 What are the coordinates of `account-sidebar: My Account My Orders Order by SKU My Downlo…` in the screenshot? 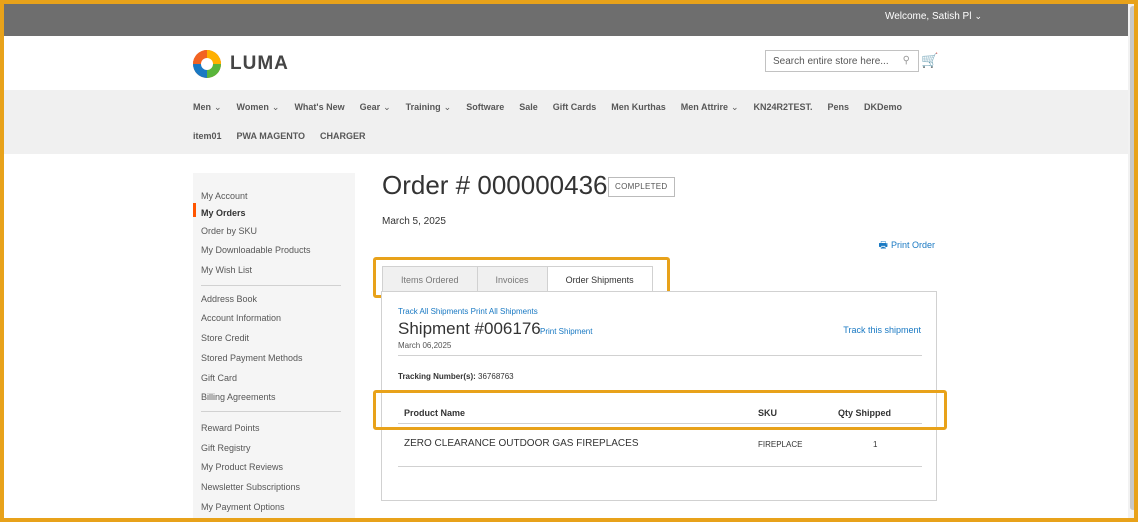 It's located at (274, 347).